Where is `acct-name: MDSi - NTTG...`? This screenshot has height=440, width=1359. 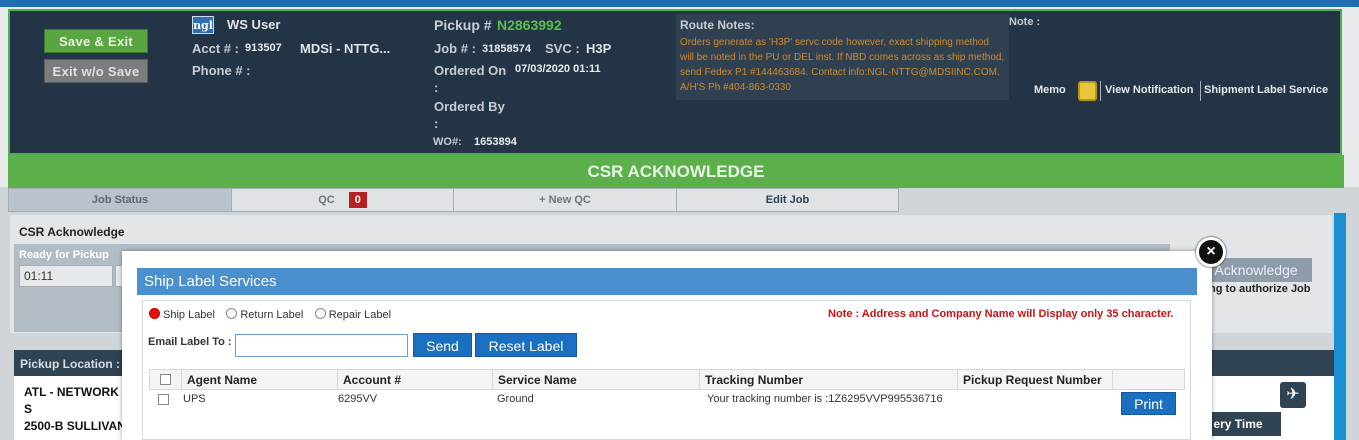 acct-name: MDSi - NTTG... is located at coordinates (345, 48).